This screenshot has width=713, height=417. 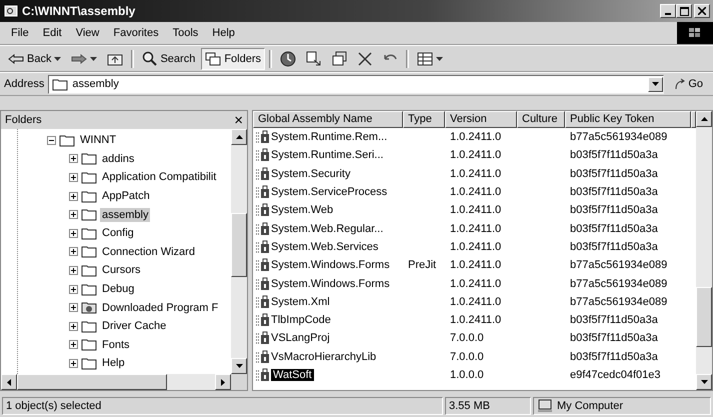 I want to click on table-cell: 7.0.0.0, so click(x=467, y=338).